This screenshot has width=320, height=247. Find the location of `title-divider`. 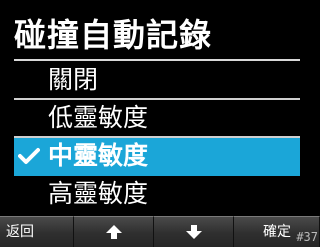

title-divider is located at coordinates (157, 60).